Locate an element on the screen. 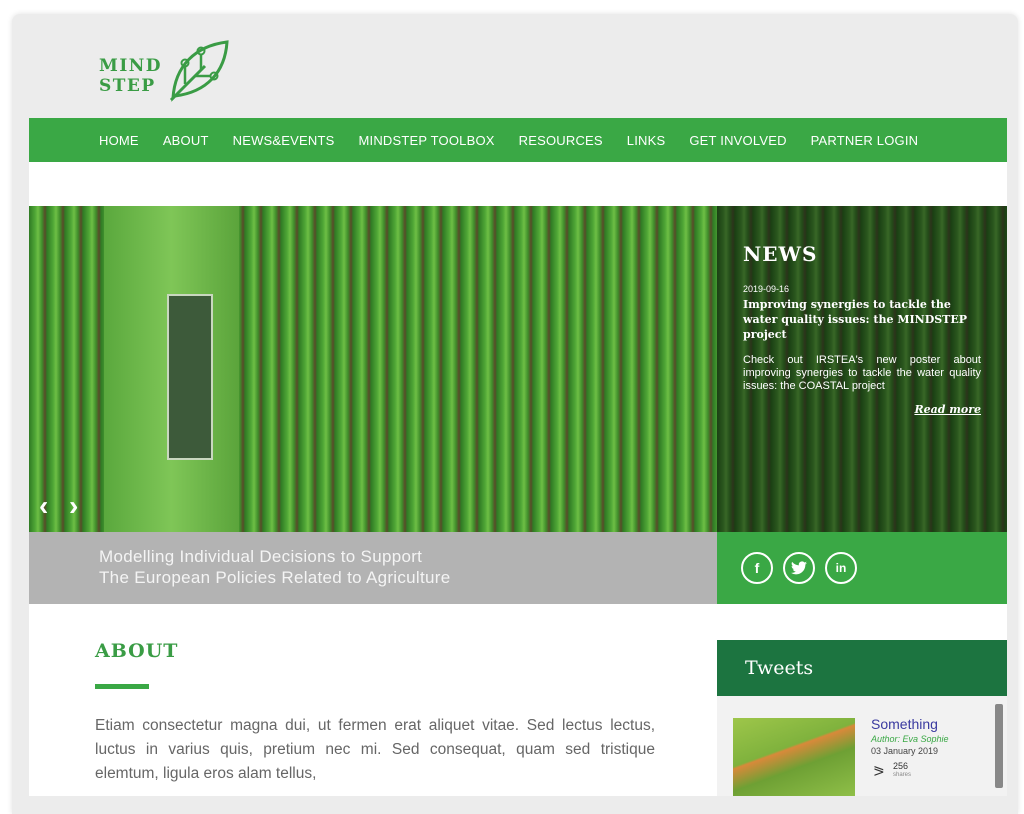 This screenshot has height=814, width=1024. tweets-scrollbar is located at coordinates (999, 746).